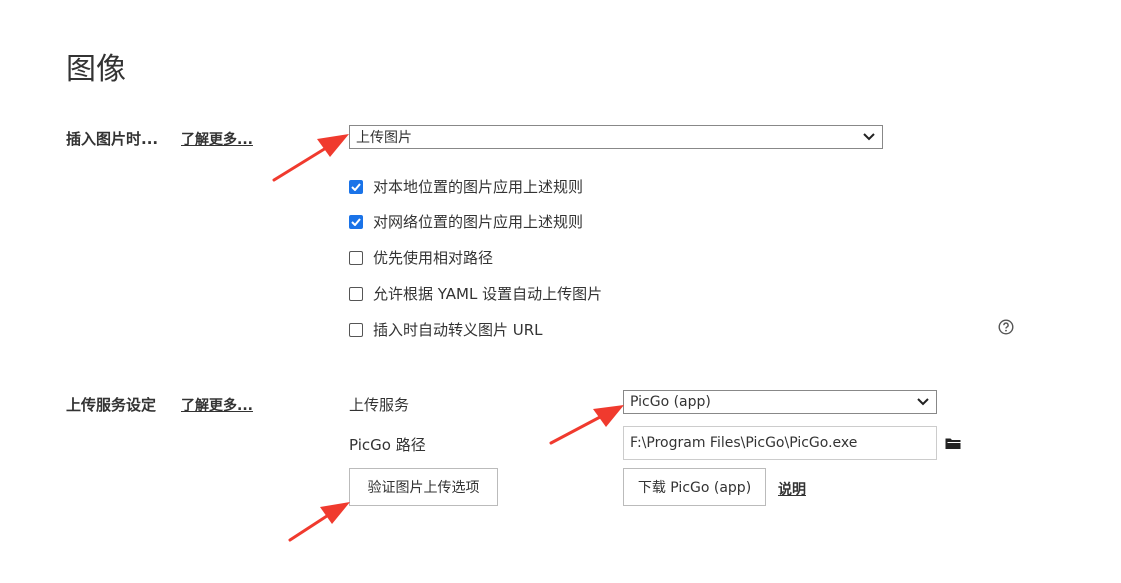  What do you see at coordinates (423, 487) in the screenshot?
I see `verify-upload-button: 验证图片上传选项` at bounding box center [423, 487].